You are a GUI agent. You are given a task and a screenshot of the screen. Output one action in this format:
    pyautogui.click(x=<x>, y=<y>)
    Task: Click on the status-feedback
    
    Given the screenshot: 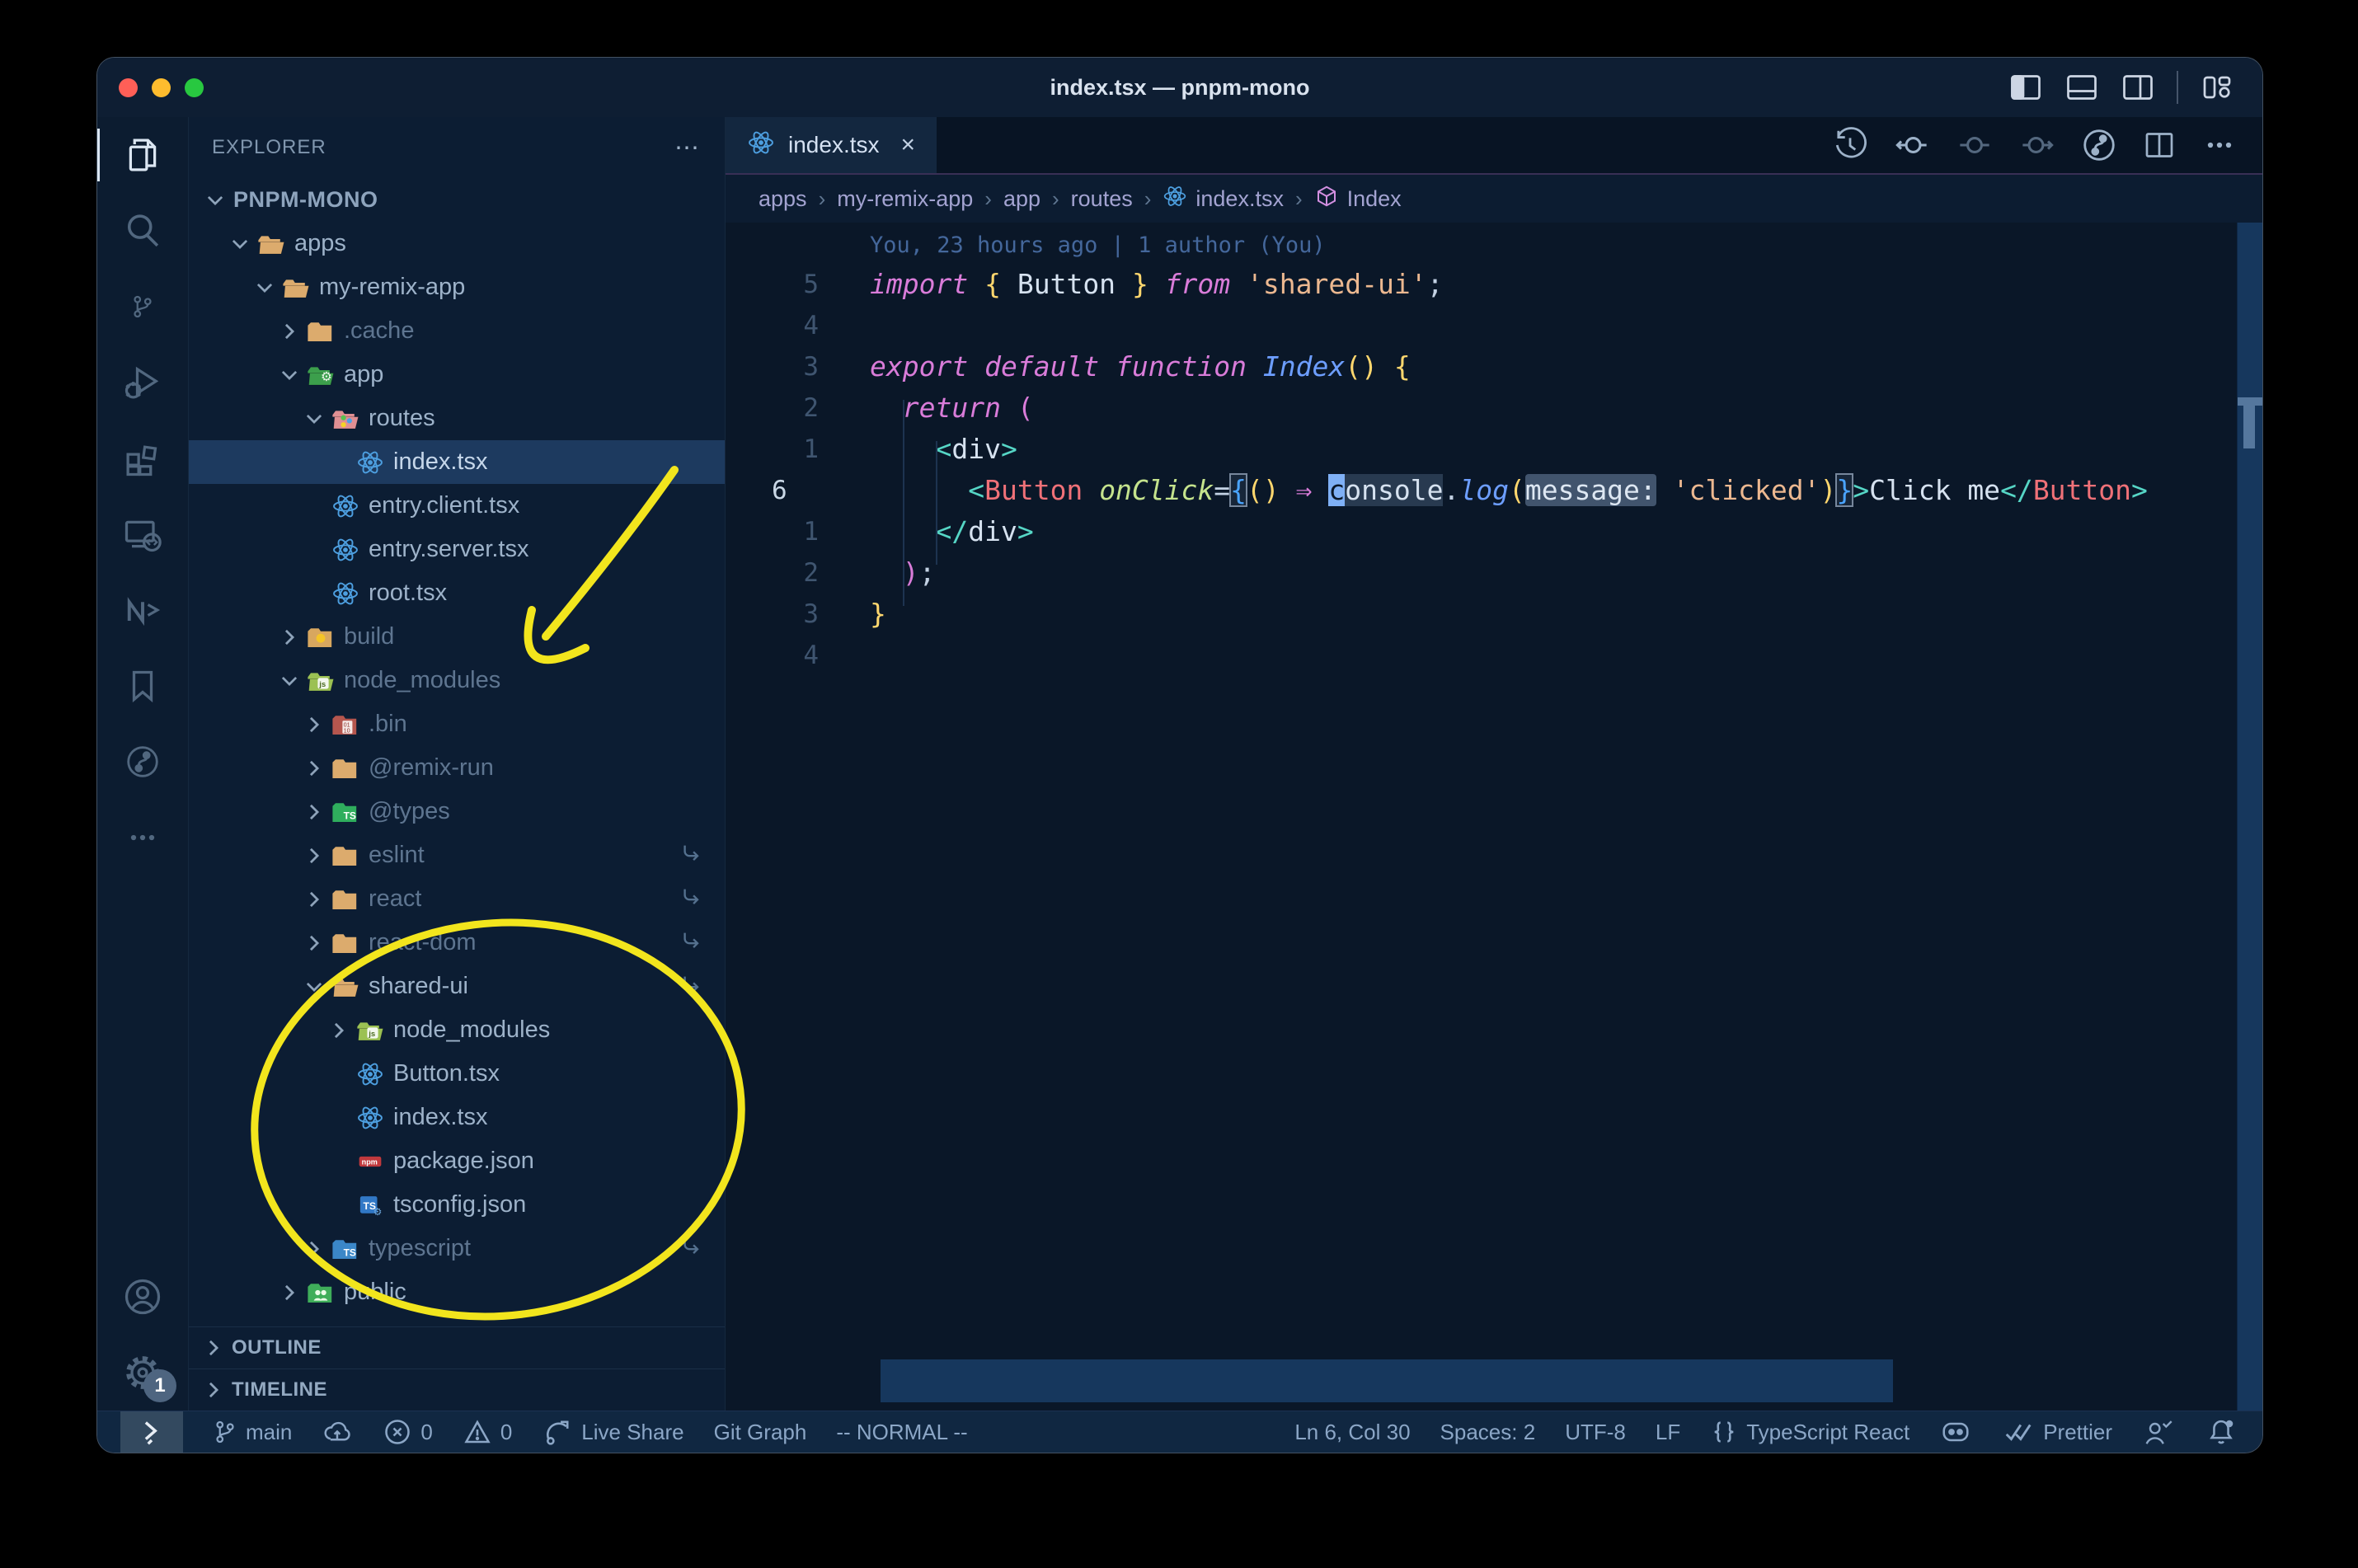 What is the action you would take?
    pyautogui.click(x=2159, y=1431)
    